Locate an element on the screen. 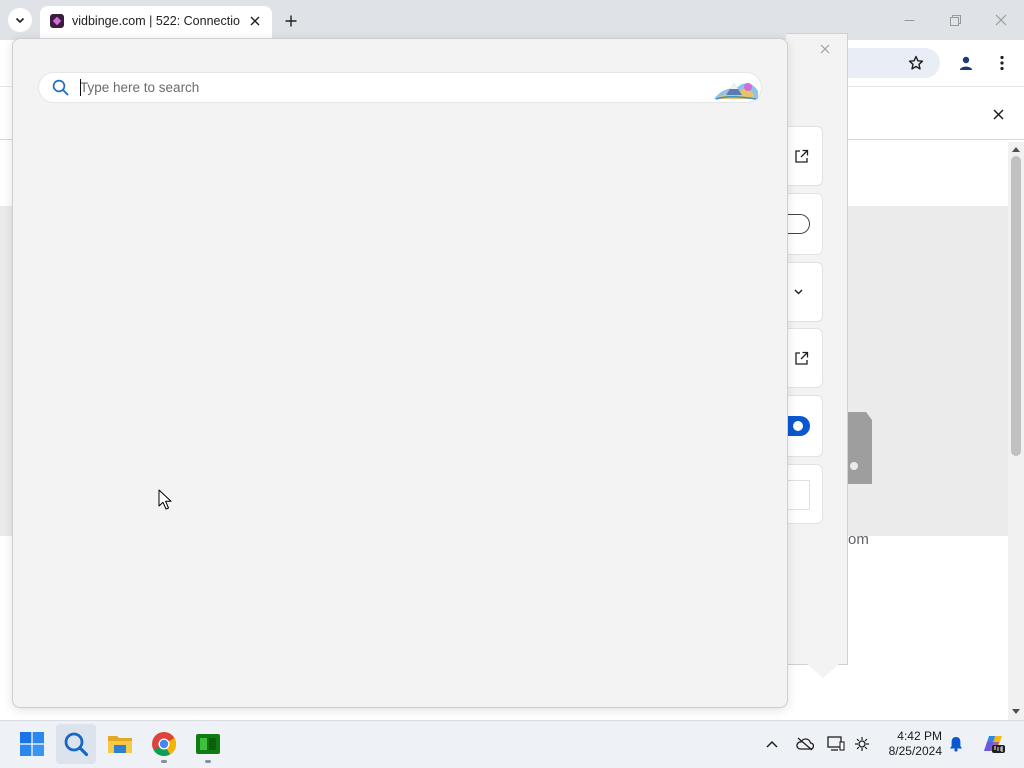  clock-date: 8/25/2024 is located at coordinates (915, 751).